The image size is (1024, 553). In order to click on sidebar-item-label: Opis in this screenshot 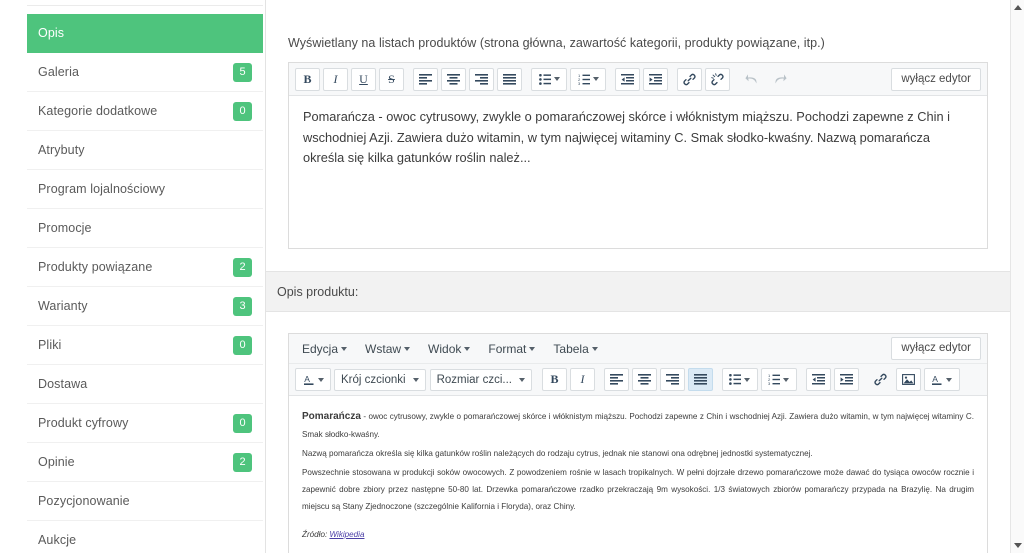, I will do `click(51, 33)`.